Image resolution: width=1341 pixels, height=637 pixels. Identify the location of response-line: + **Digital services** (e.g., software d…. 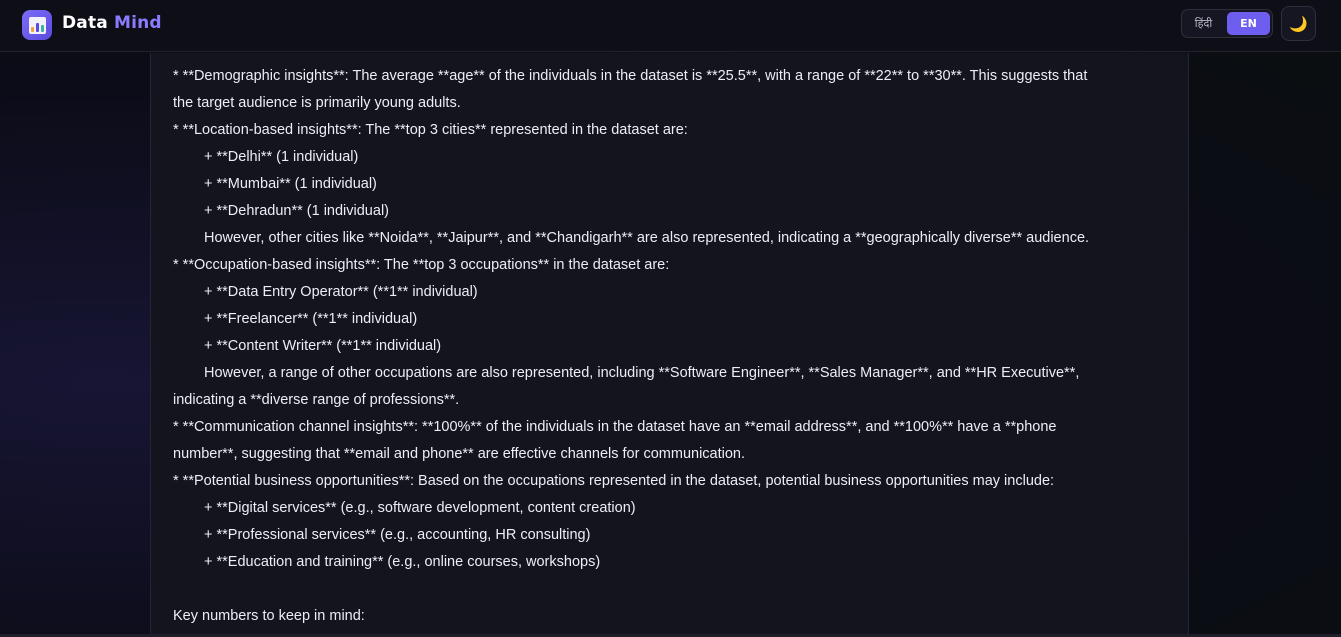
(420, 508).